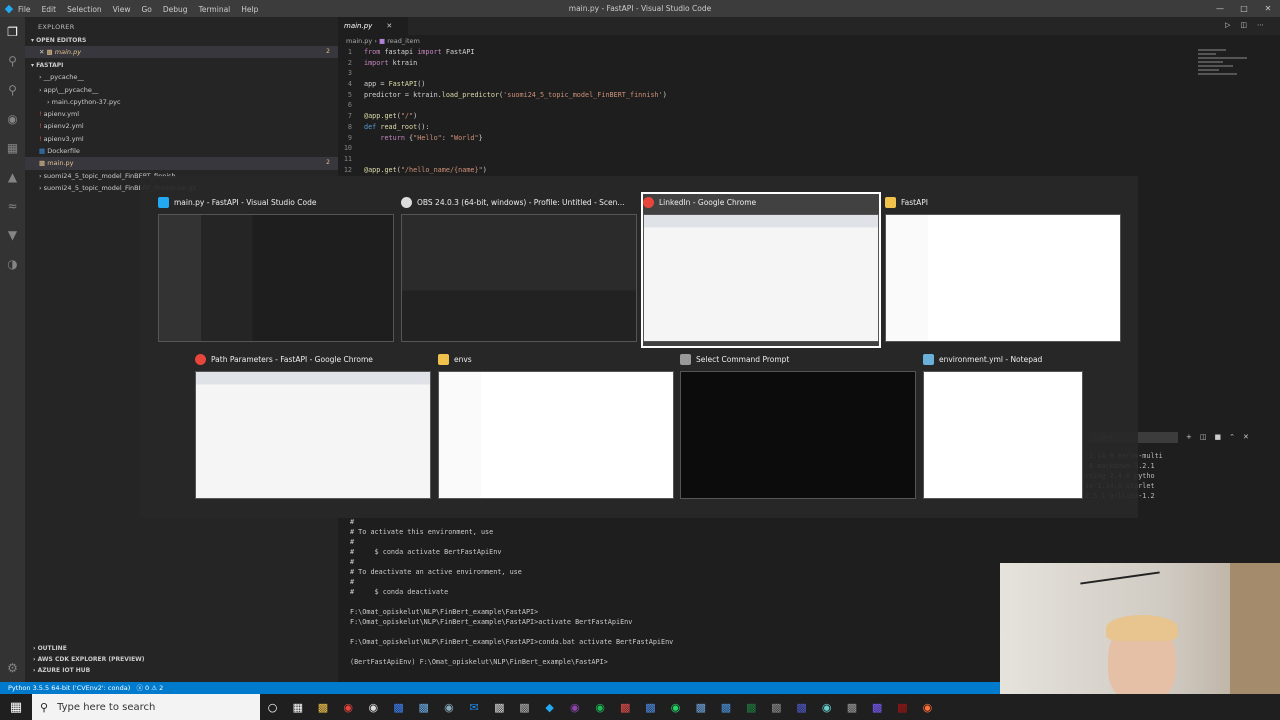 The image size is (1280, 720). What do you see at coordinates (12, 176) in the screenshot?
I see `azure-icon: ▲` at bounding box center [12, 176].